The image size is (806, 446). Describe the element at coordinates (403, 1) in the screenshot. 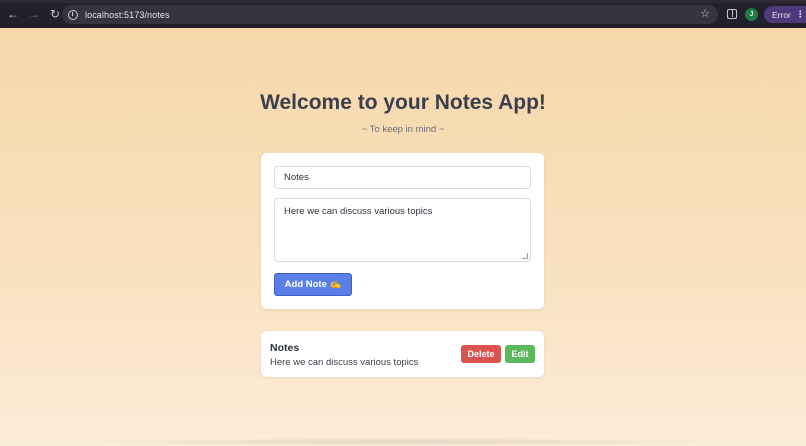

I see `tab-strip` at that location.